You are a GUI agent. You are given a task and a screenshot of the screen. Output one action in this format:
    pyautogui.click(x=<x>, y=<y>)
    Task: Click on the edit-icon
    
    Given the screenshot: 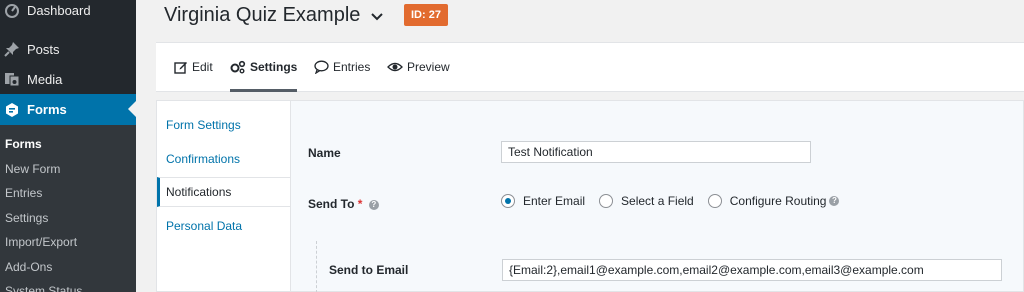 What is the action you would take?
    pyautogui.click(x=180, y=68)
    